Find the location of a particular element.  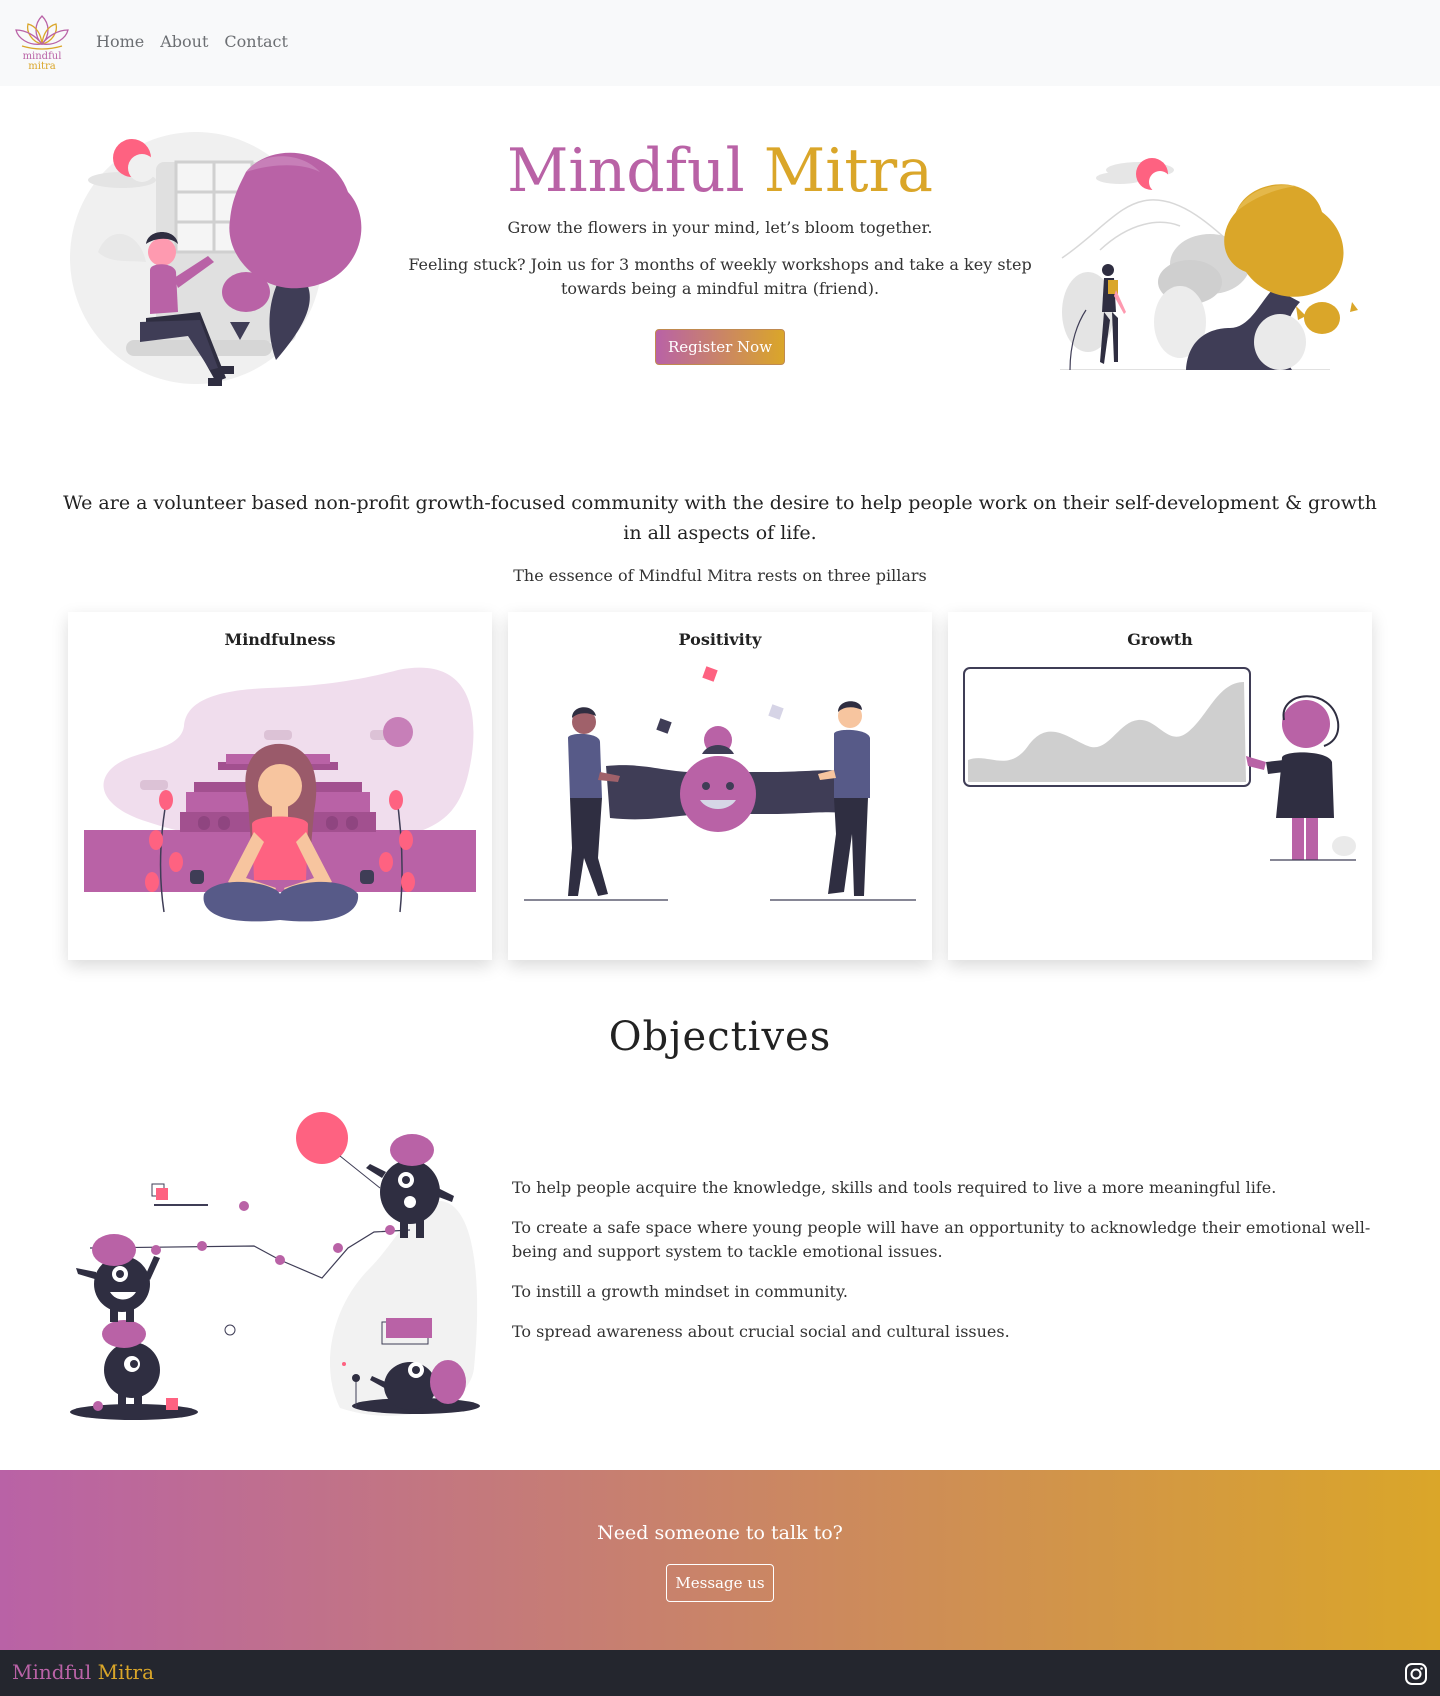

nav-about-link: About is located at coordinates (184, 41).